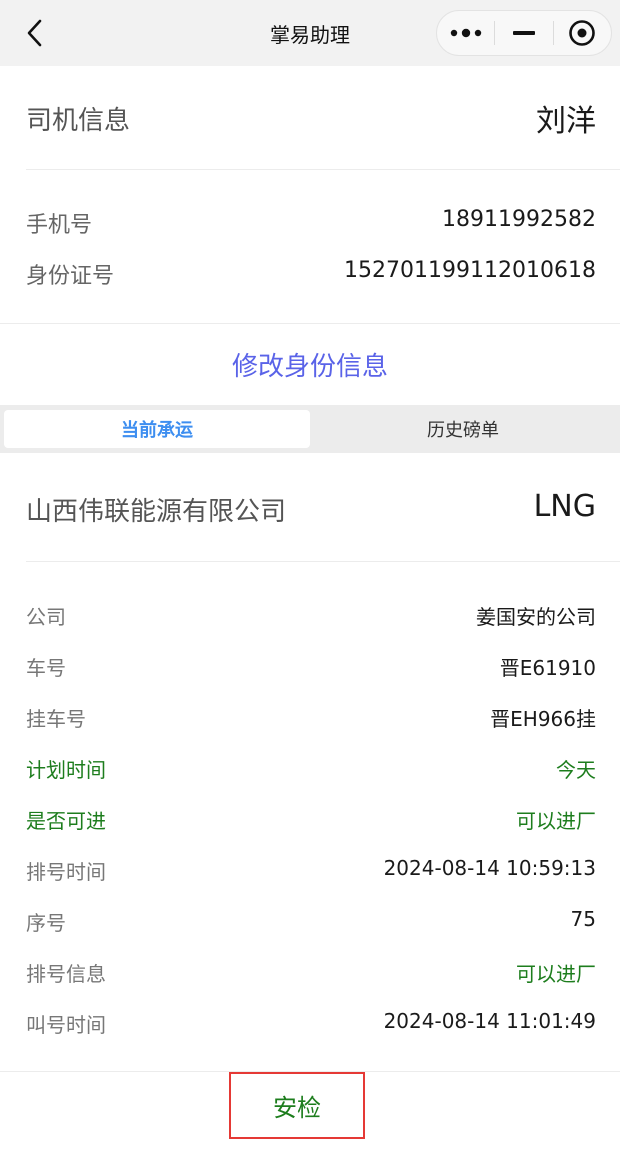 This screenshot has height=1170, width=620. Describe the element at coordinates (310, 33) in the screenshot. I see `navigation-bar: 掌易助理` at that location.